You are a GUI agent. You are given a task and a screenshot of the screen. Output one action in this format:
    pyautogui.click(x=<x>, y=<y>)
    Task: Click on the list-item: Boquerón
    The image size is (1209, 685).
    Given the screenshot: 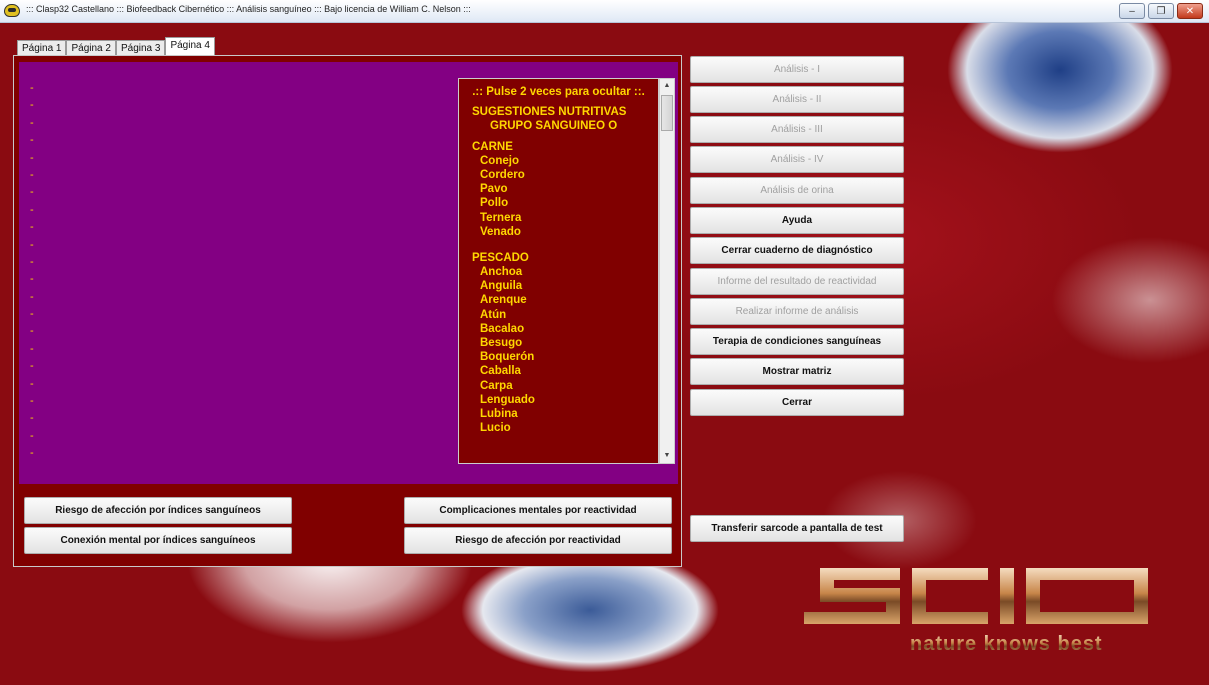 What is the action you would take?
    pyautogui.click(x=507, y=357)
    